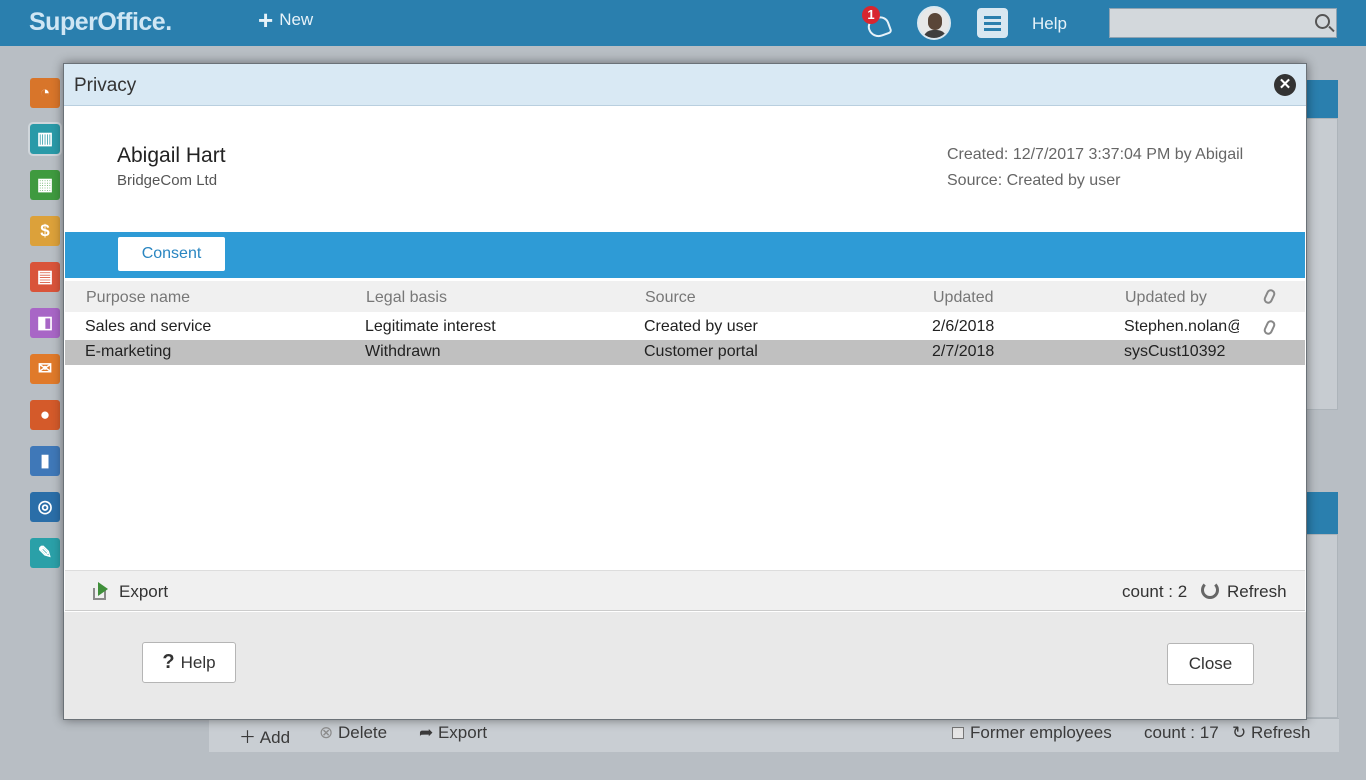  I want to click on cell-updated-by: sysCust10392, so click(1175, 351).